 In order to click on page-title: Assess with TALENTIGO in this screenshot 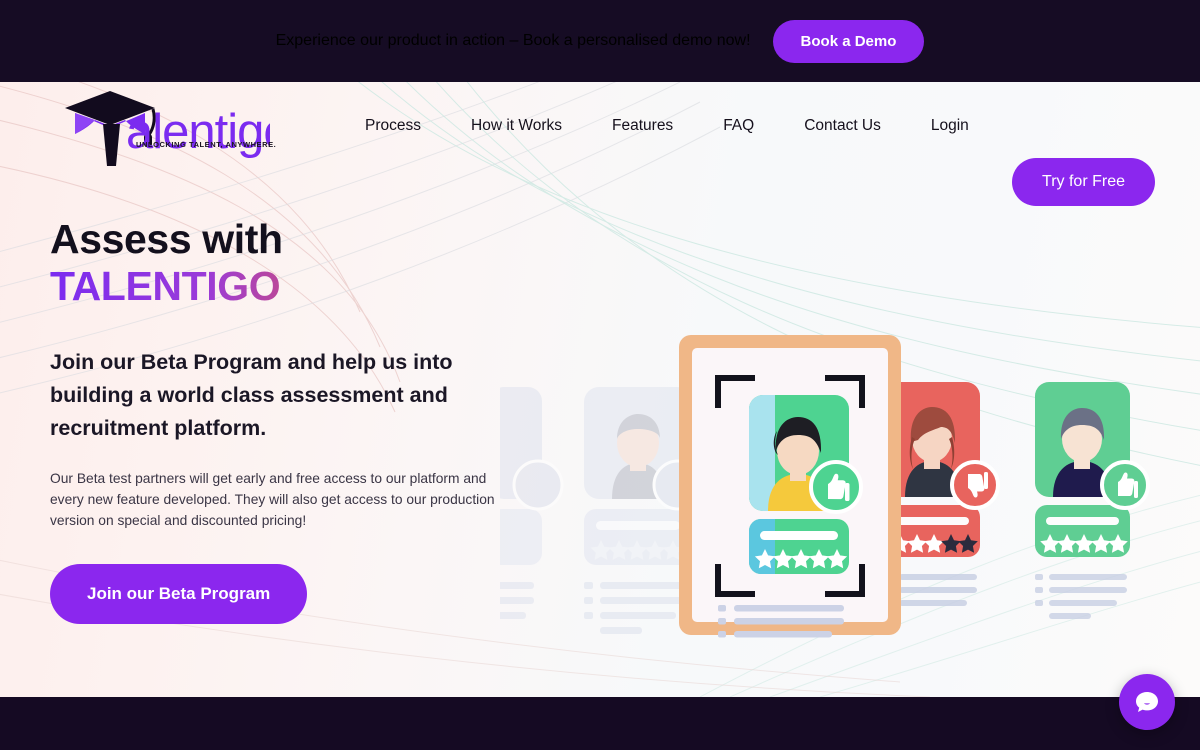, I will do `click(310, 263)`.